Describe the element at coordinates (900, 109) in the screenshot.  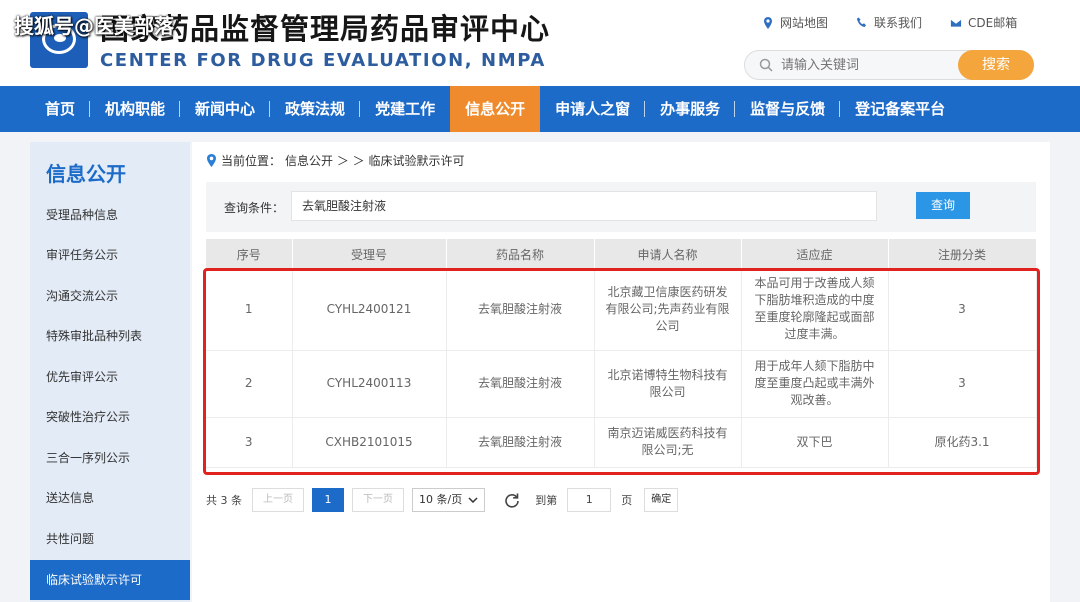
I see `nav-item-registration: 登记备案平台` at that location.